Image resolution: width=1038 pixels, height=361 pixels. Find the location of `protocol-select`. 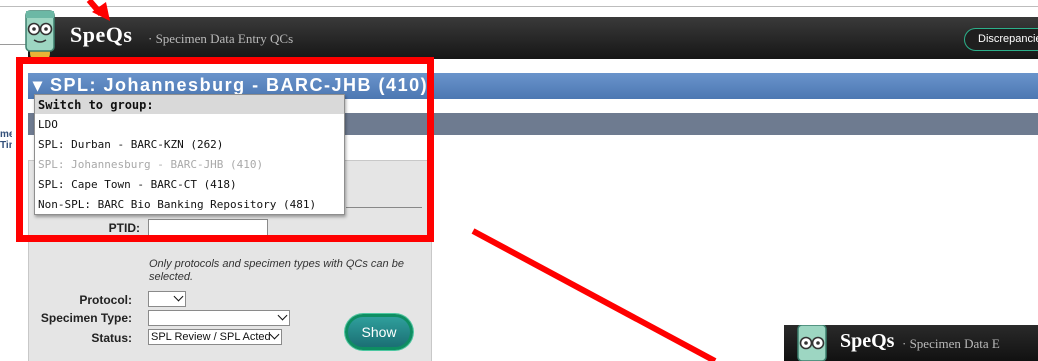

protocol-select is located at coordinates (167, 299).